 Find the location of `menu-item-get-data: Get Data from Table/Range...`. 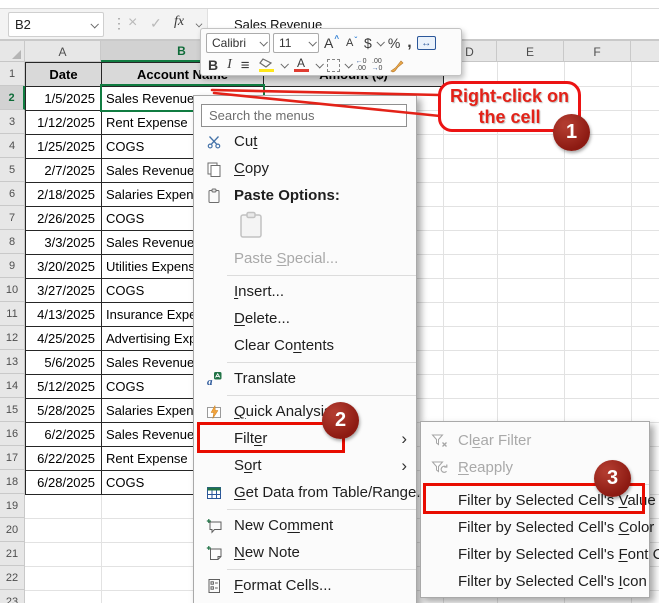

menu-item-get-data: Get Data from Table/Range... is located at coordinates (311, 492).